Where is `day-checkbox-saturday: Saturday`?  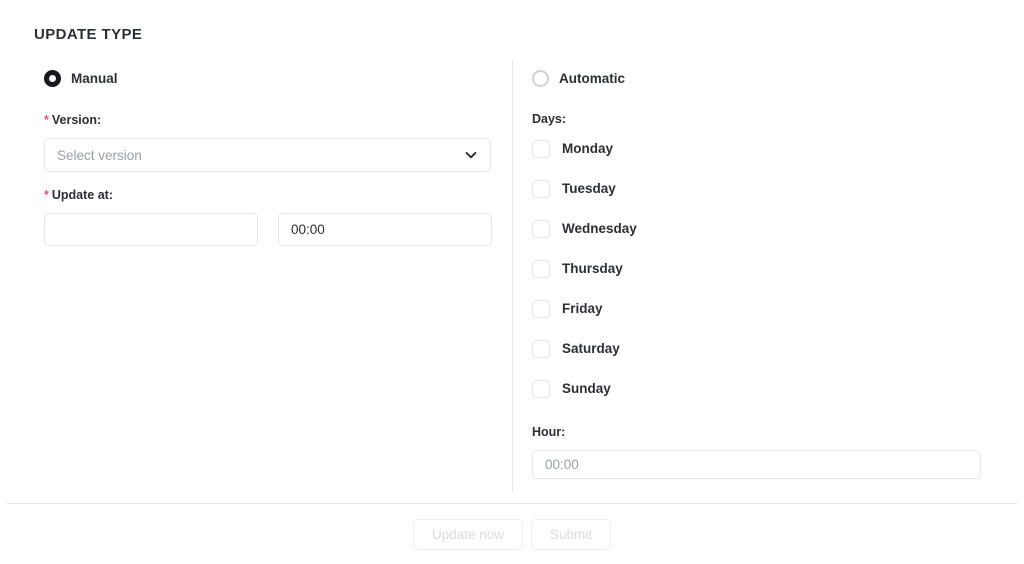
day-checkbox-saturday: Saturday is located at coordinates (576, 349).